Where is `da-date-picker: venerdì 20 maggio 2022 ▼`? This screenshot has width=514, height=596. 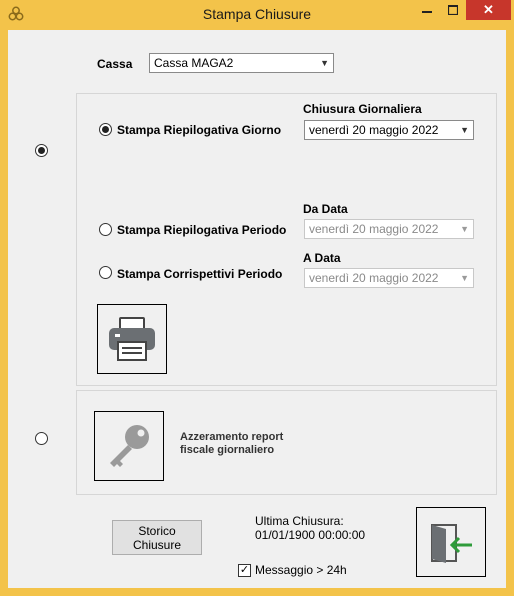 da-date-picker: venerdì 20 maggio 2022 ▼ is located at coordinates (389, 229).